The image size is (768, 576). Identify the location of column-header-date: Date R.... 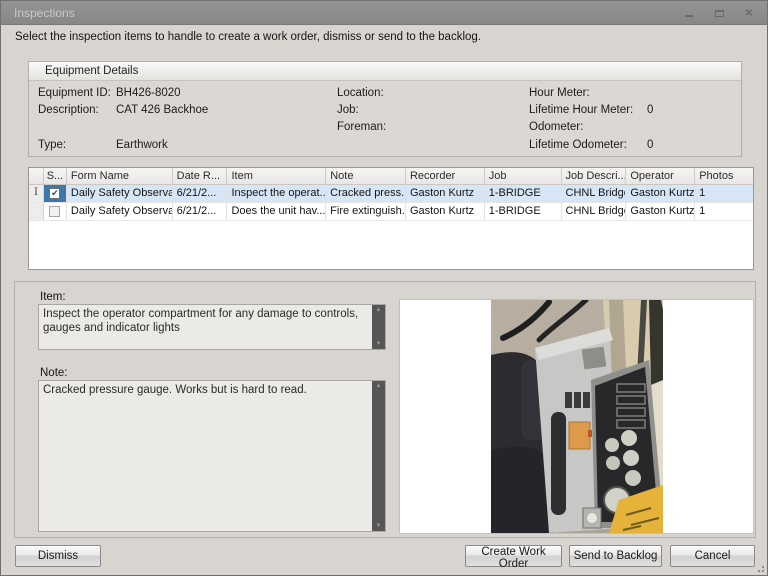
(200, 176).